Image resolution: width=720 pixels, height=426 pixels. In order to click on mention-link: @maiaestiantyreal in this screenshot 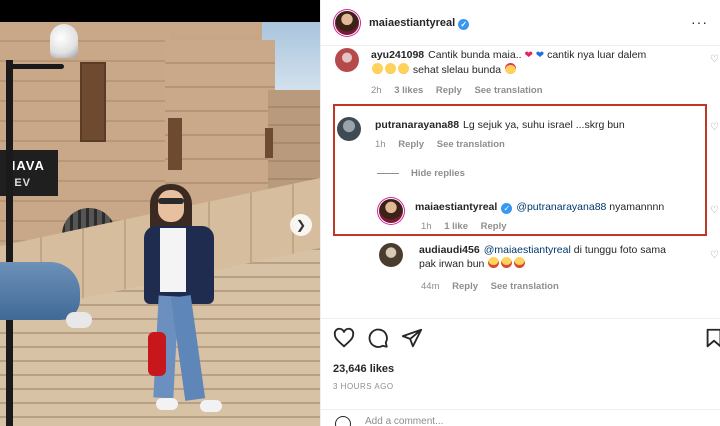, I will do `click(527, 250)`.